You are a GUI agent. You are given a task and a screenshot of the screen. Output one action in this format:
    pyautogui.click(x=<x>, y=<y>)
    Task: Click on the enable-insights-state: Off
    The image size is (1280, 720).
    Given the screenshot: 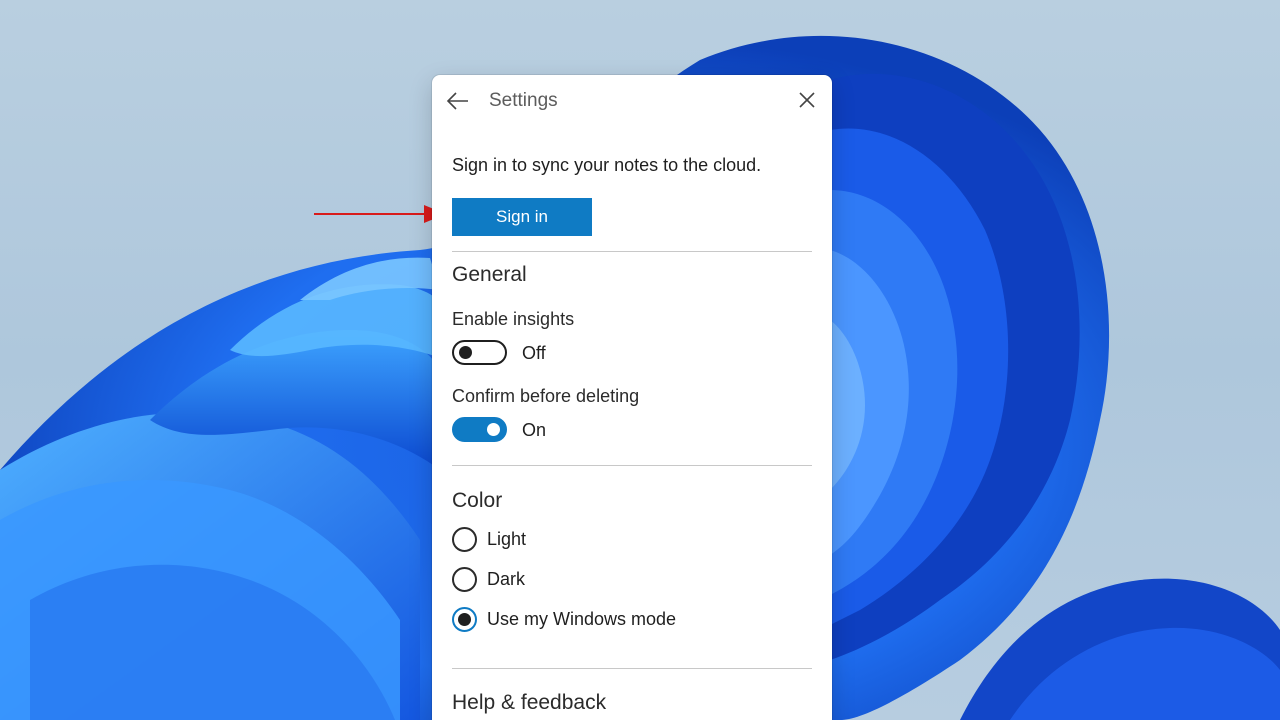 What is the action you would take?
    pyautogui.click(x=534, y=353)
    